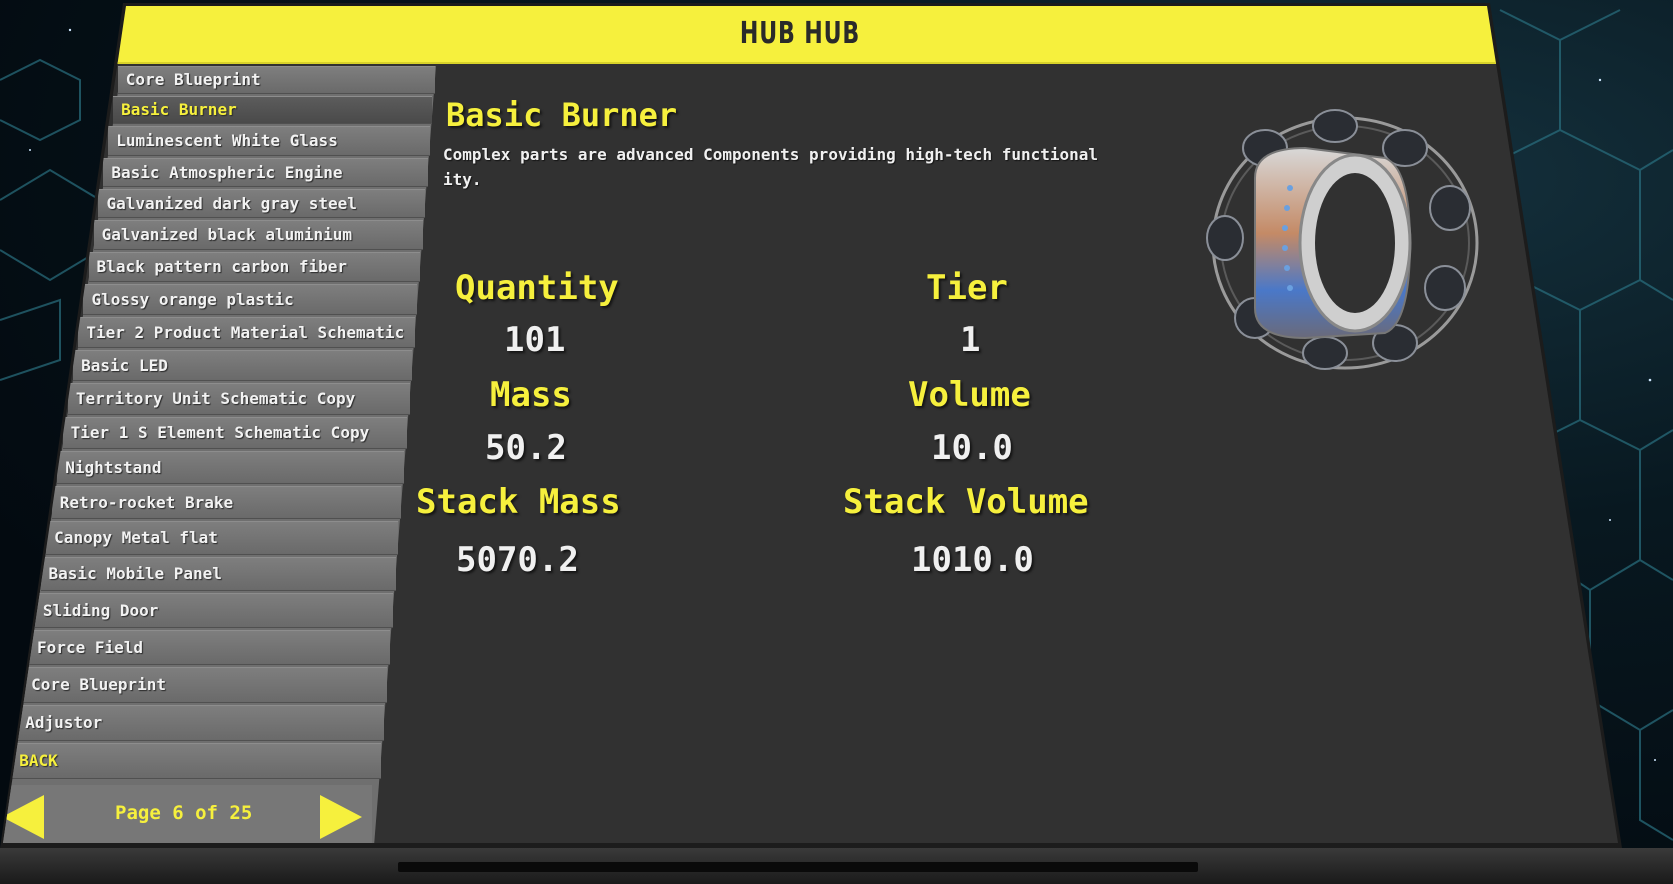  What do you see at coordinates (341, 817) in the screenshot?
I see `next-page-arrow-icon` at bounding box center [341, 817].